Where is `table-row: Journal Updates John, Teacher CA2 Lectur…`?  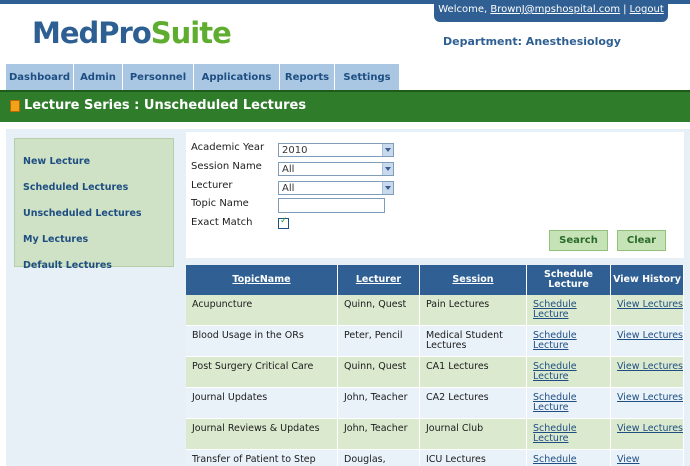
table-row: Journal Updates John, Teacher CA2 Lectur… is located at coordinates (435, 403).